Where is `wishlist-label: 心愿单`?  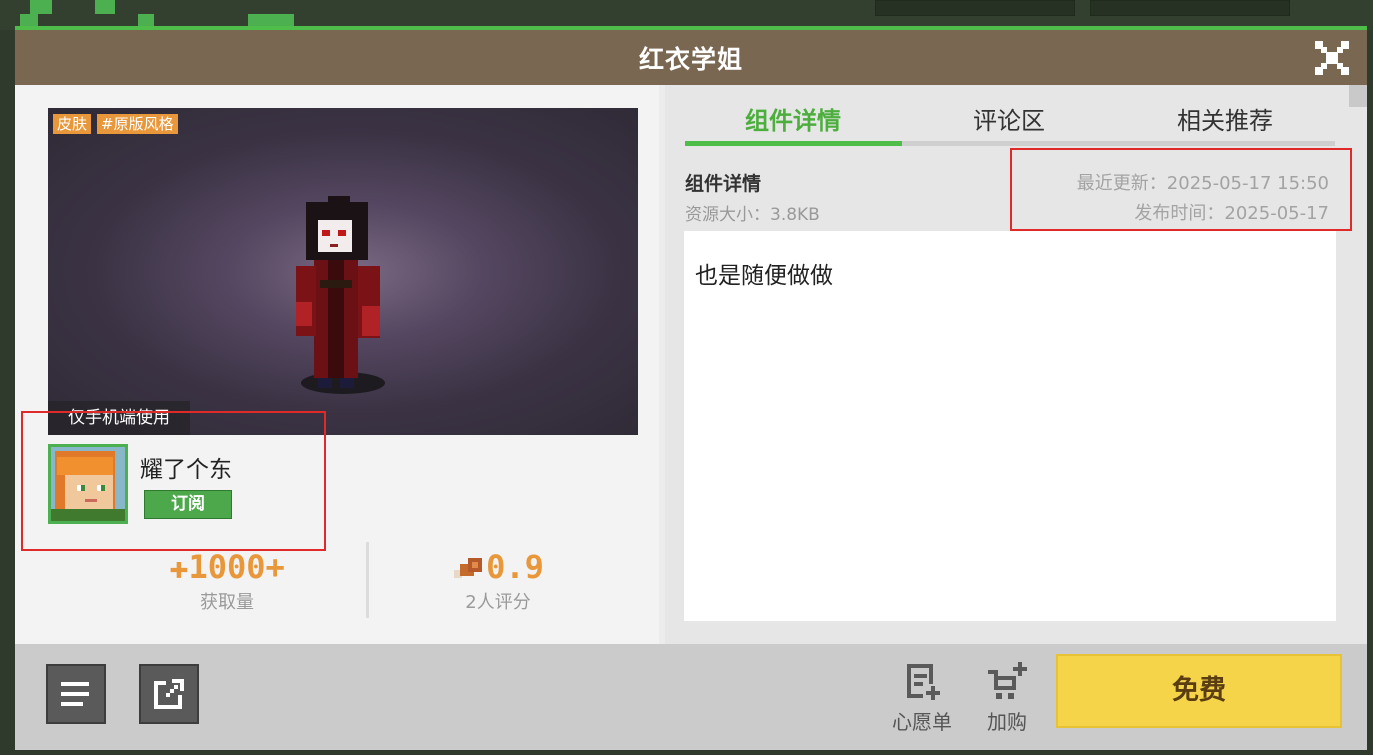 wishlist-label: 心愿单 is located at coordinates (922, 722).